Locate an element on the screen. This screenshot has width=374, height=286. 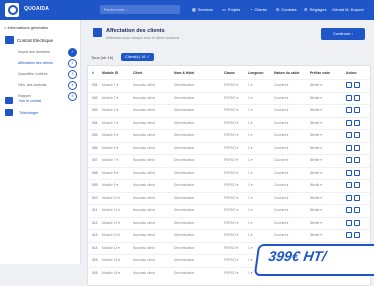
col-header-module: Module ID is located at coordinates (110, 73).